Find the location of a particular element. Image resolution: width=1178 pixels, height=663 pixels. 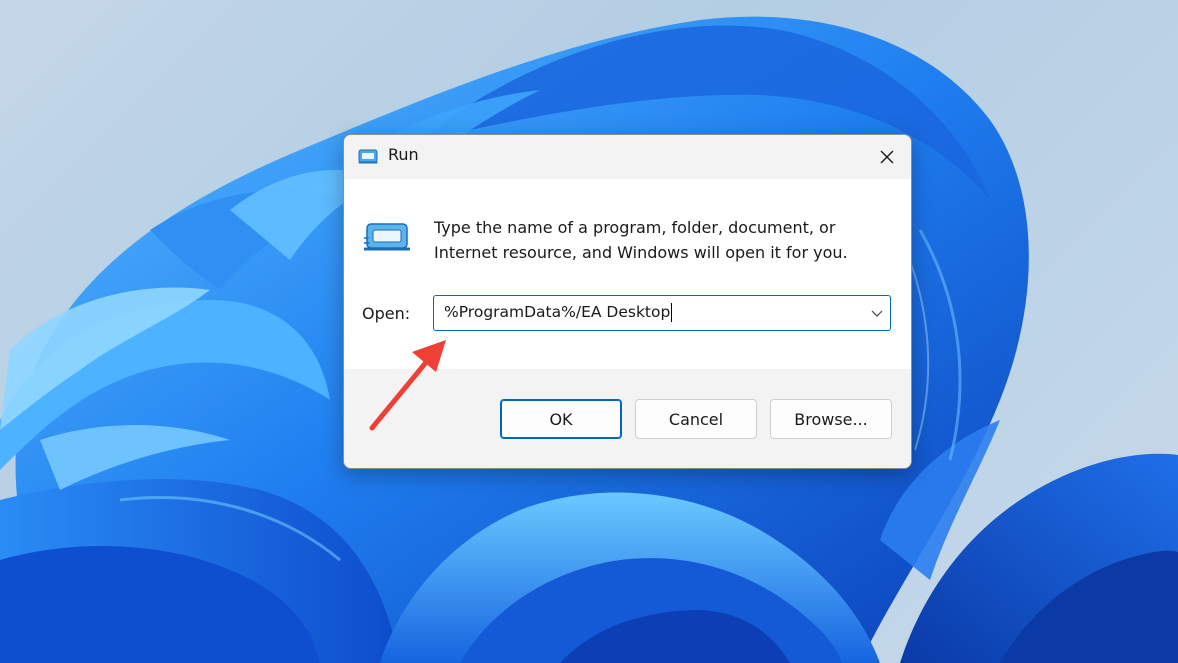

red-arrow-annotation is located at coordinates (407, 385).